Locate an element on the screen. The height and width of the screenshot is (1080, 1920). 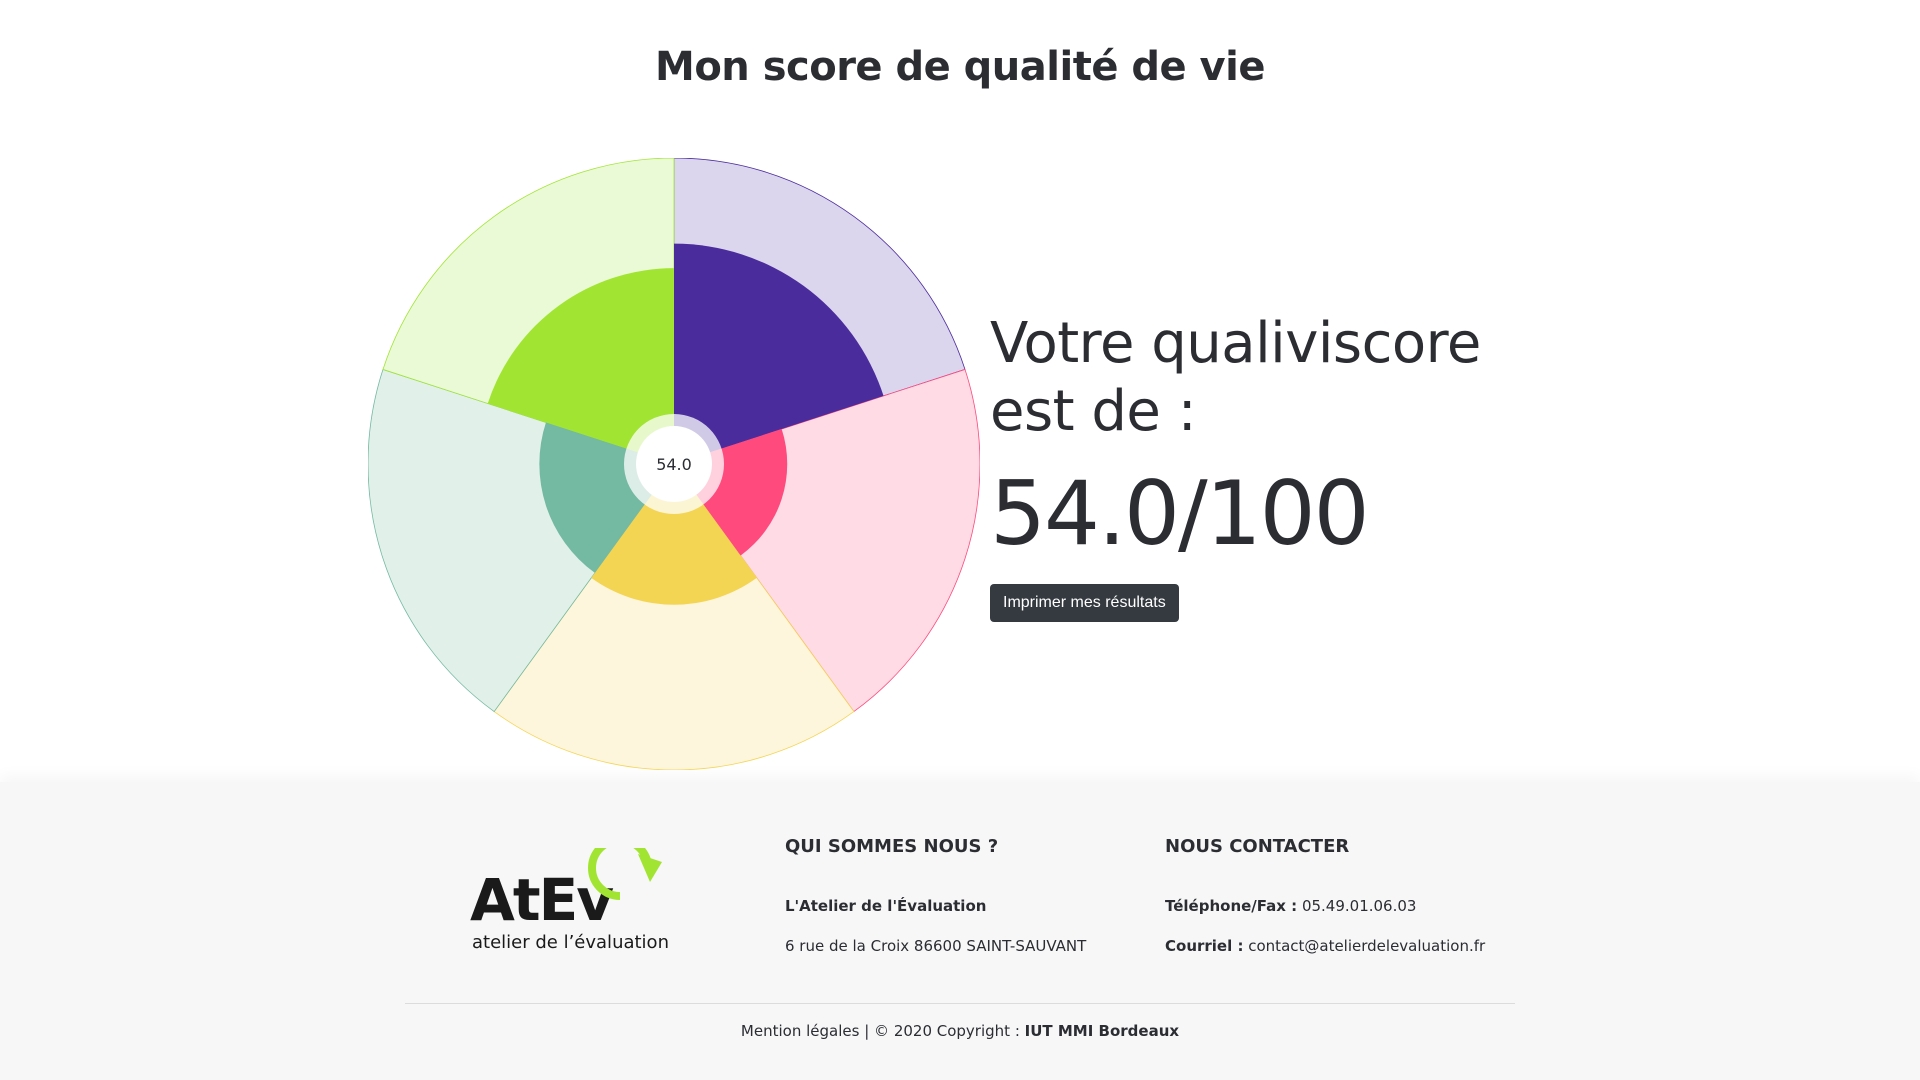
score-value: 54.0/100 is located at coordinates (1180, 513).